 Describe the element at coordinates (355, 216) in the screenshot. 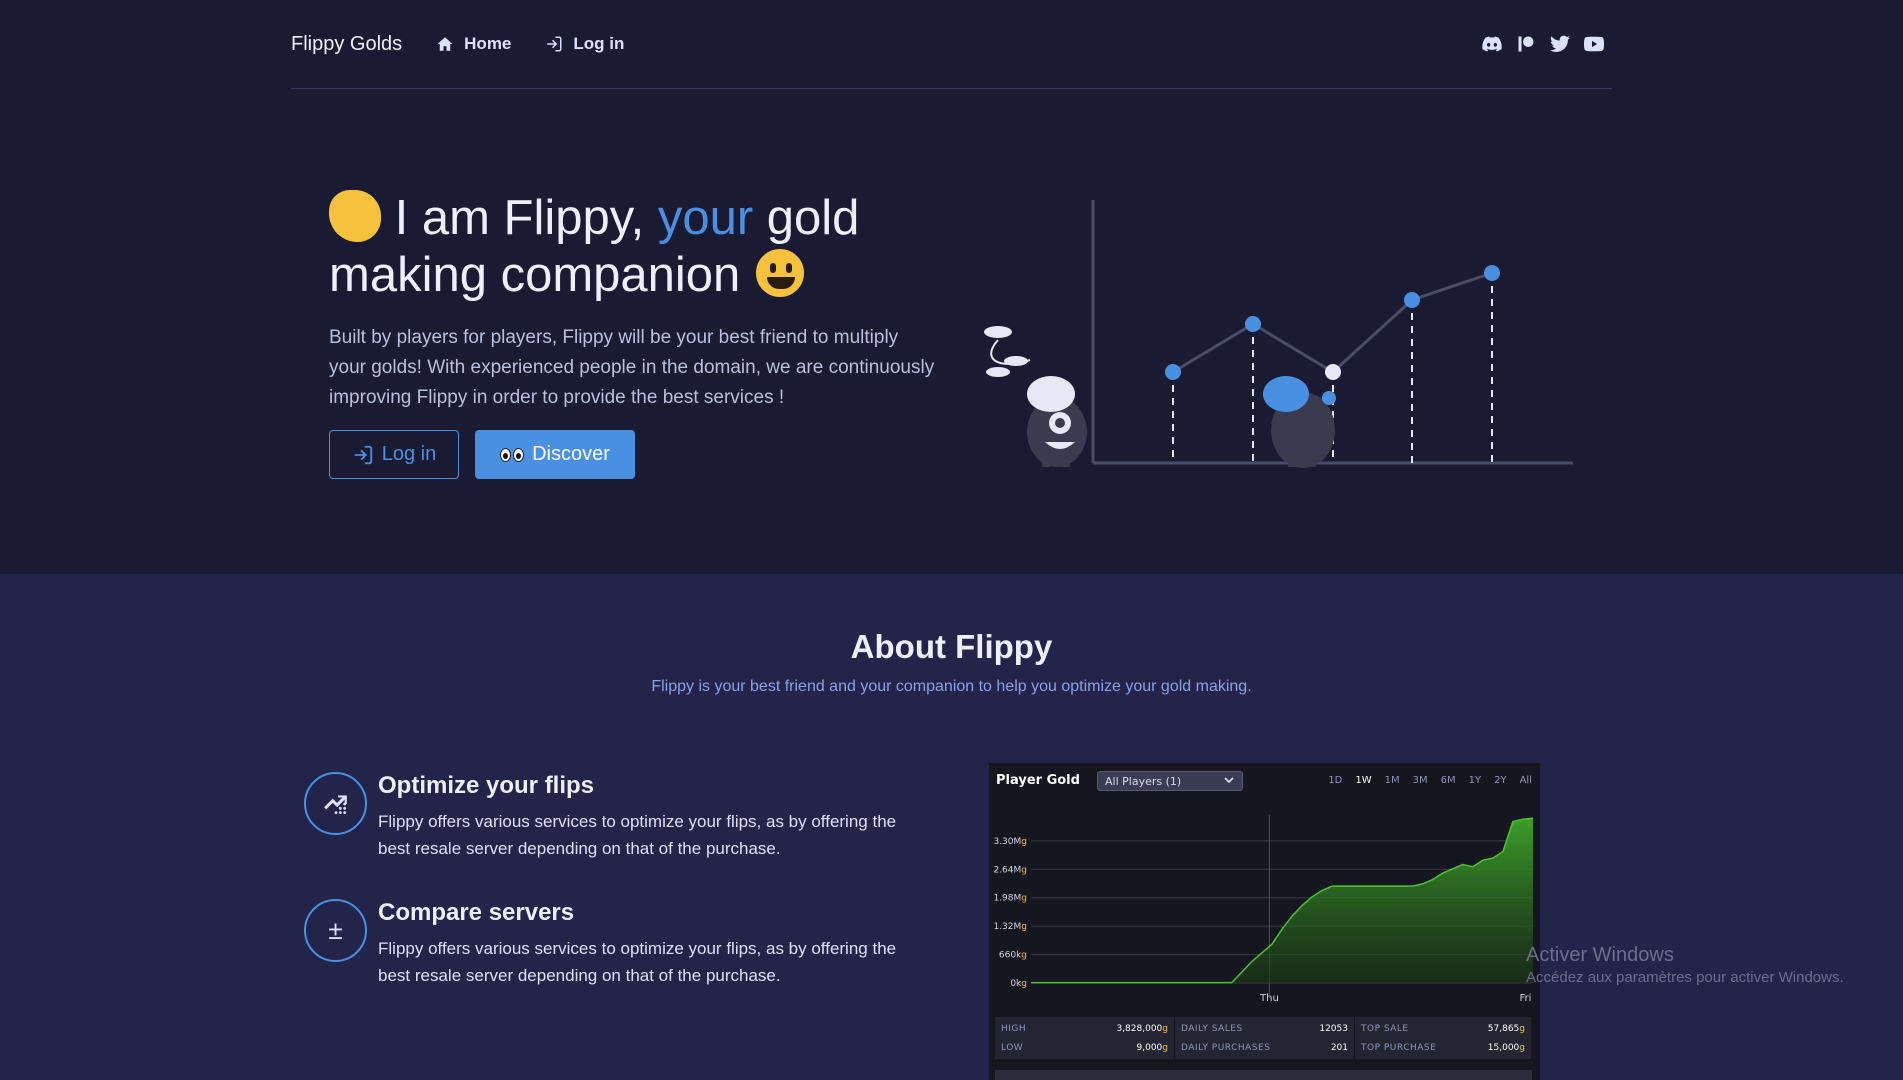

I see `waving-hand-emoji-icon` at that location.